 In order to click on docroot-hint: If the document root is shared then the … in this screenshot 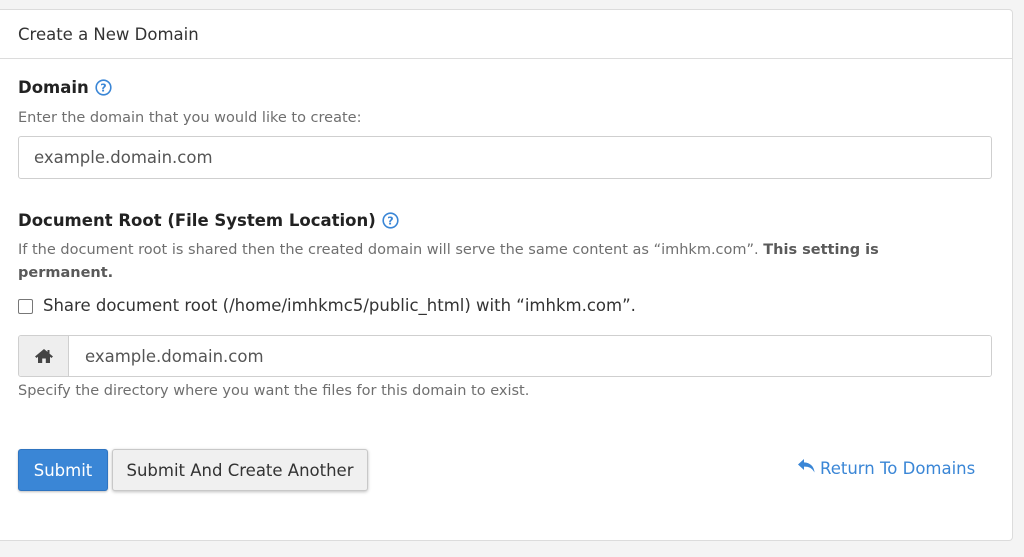, I will do `click(468, 262)`.